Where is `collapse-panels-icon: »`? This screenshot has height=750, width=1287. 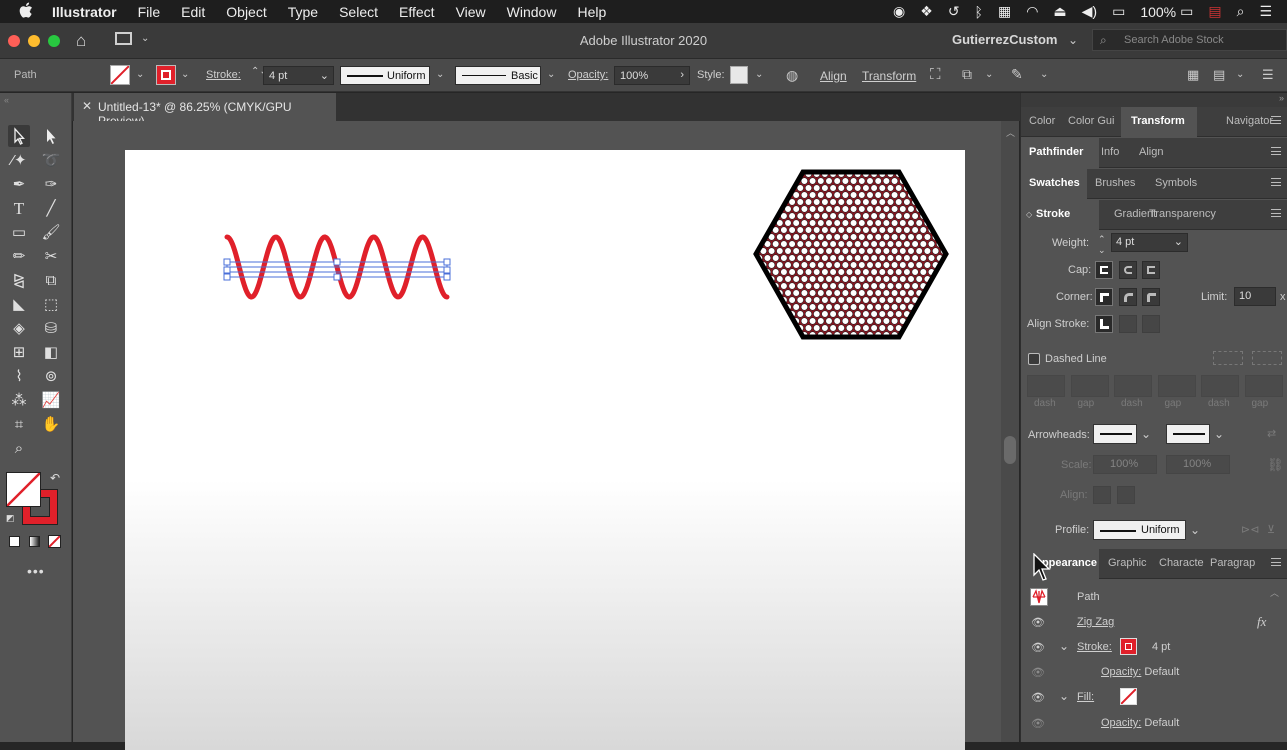 collapse-panels-icon: » is located at coordinates (1281, 98).